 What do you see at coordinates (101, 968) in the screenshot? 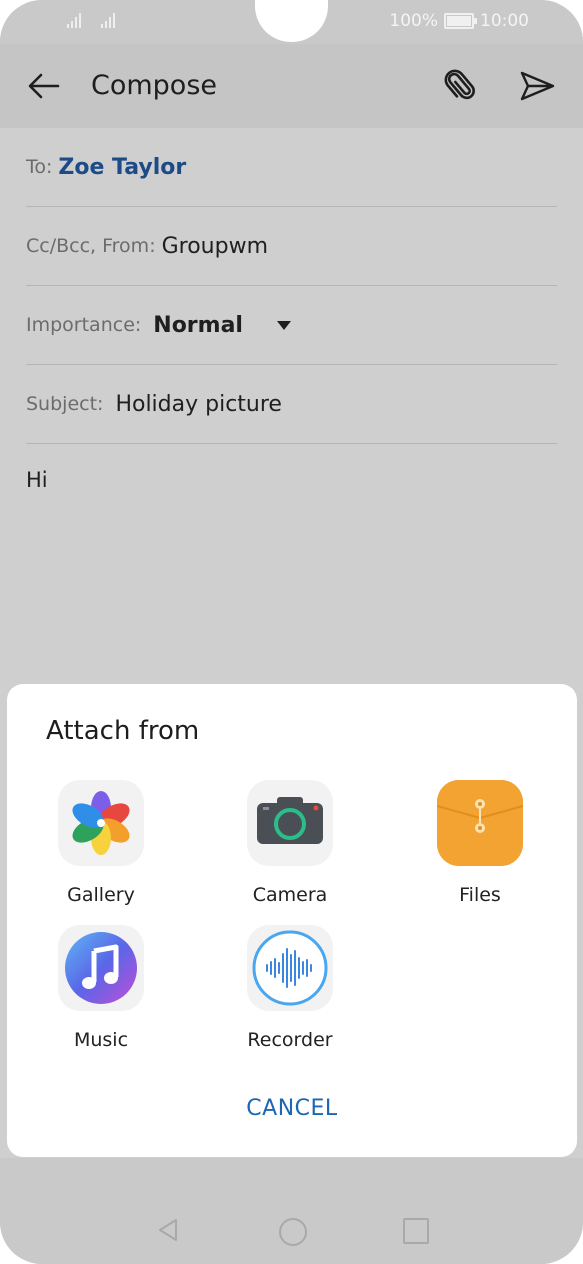
I see `music-icon` at bounding box center [101, 968].